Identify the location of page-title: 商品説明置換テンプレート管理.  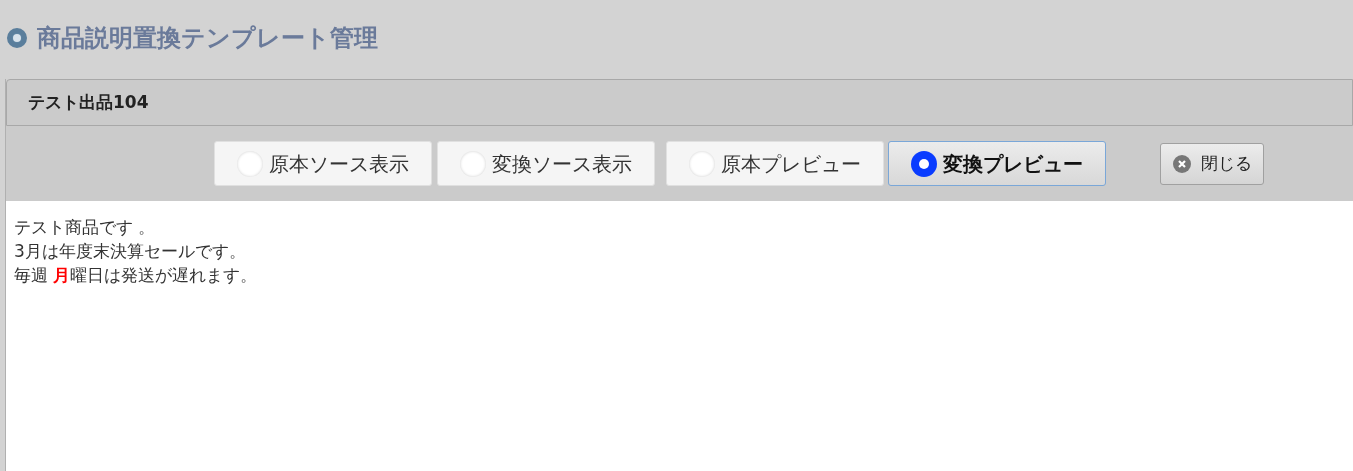
(207, 38).